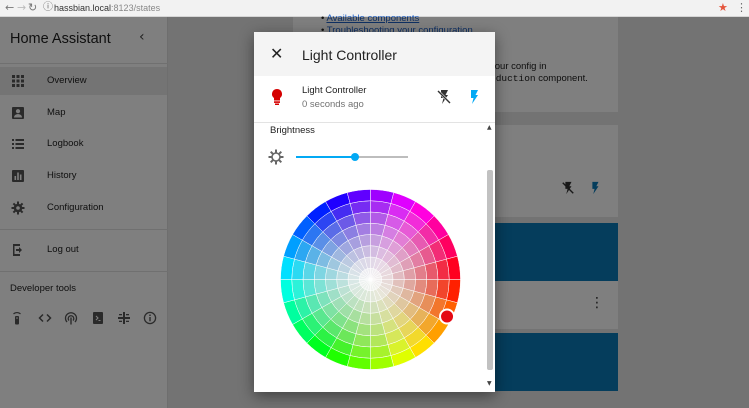 This screenshot has width=749, height=408. Describe the element at coordinates (447, 316) in the screenshot. I see `color-selector-handle` at that location.